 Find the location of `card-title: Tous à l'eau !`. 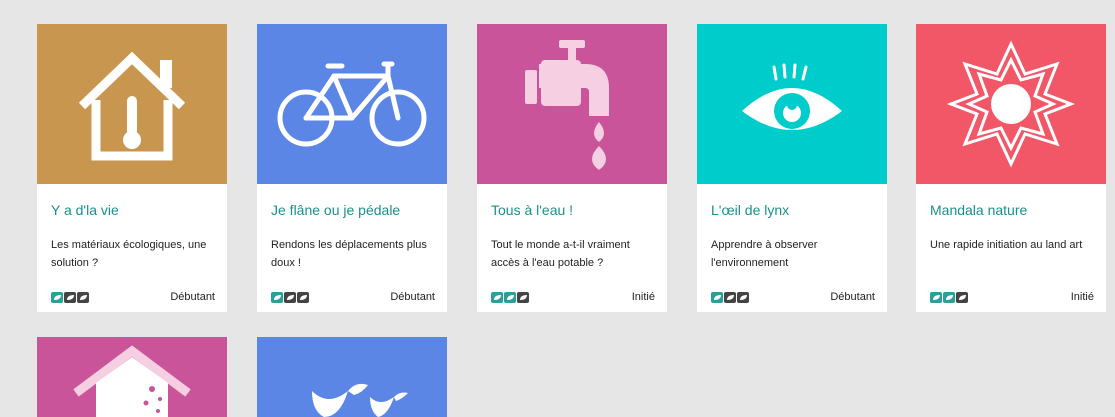

card-title: Tous à l'eau ! is located at coordinates (532, 210).